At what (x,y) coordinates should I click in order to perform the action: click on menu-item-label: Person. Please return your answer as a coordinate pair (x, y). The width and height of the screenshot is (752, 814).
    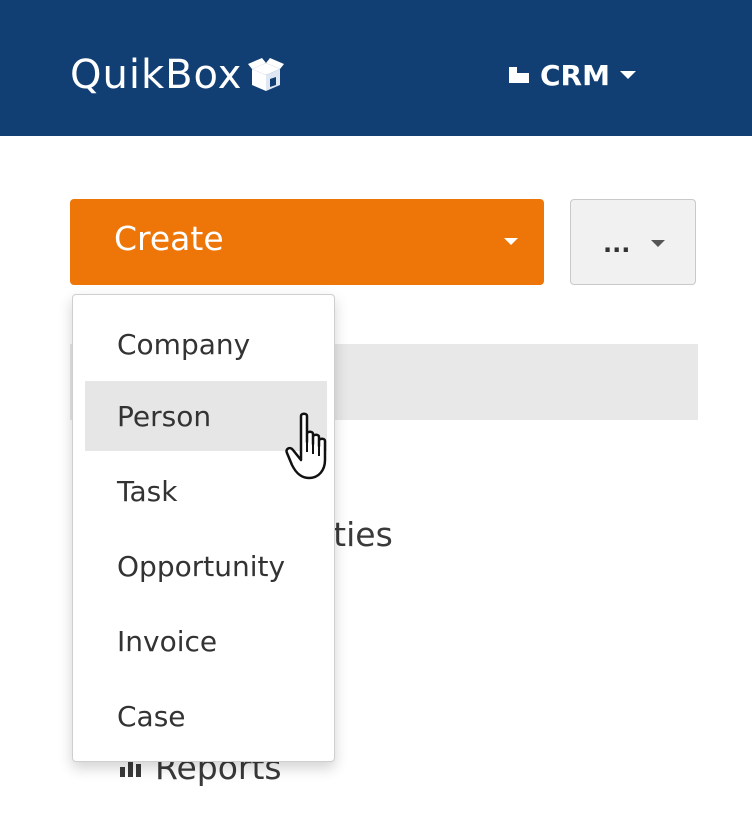
    Looking at the image, I should click on (164, 416).